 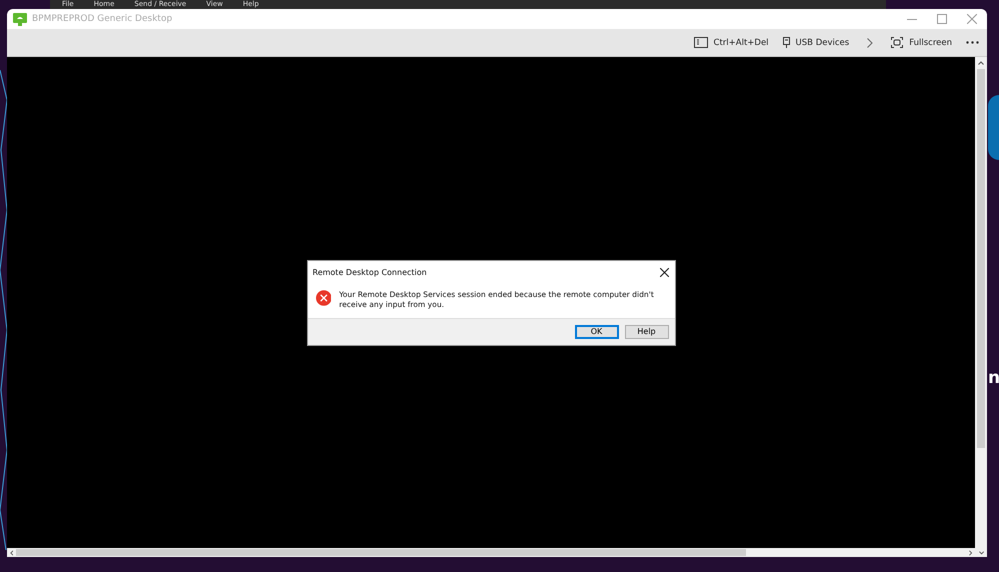 I want to click on vertical-scrollbar, so click(x=981, y=302).